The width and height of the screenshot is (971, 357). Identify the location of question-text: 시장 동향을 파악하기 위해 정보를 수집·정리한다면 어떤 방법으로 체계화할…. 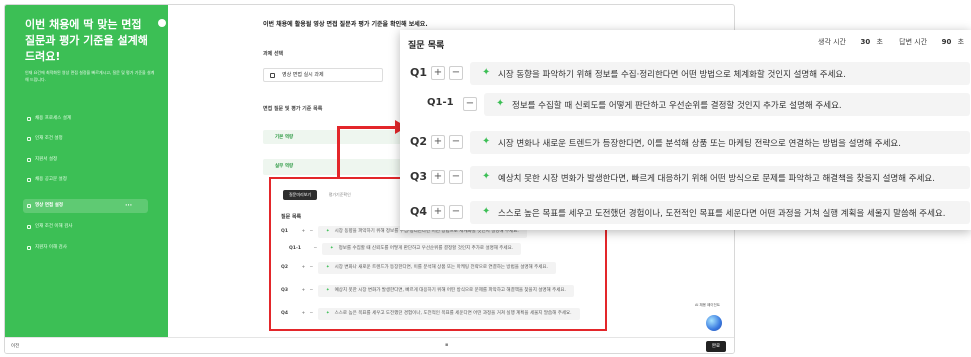
(672, 75).